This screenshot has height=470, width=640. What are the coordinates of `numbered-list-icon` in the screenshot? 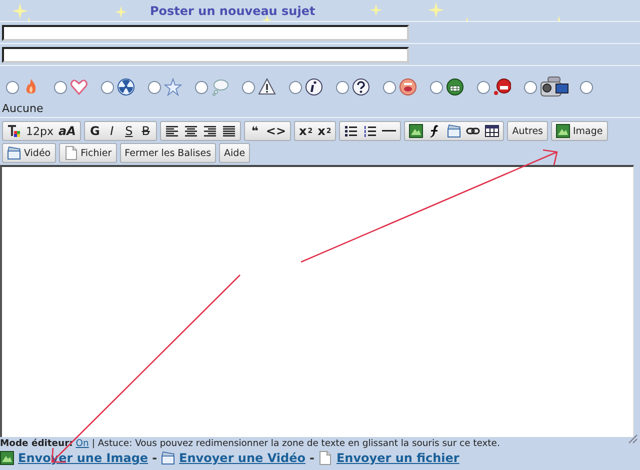 It's located at (370, 131).